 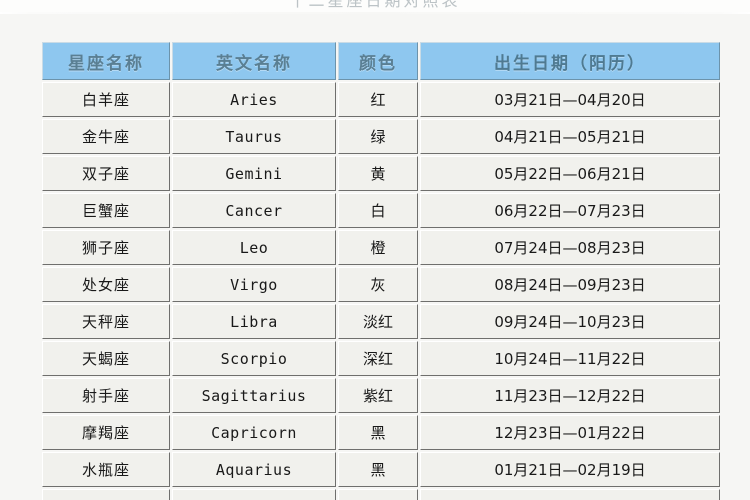 What do you see at coordinates (570, 210) in the screenshot?
I see `cell-birthdate: 06月22日—07月23日` at bounding box center [570, 210].